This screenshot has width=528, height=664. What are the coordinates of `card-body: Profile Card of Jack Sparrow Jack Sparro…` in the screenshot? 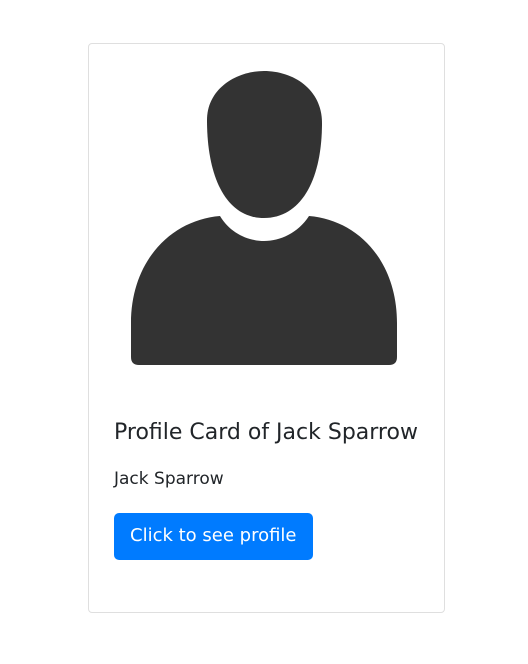 It's located at (267, 489).